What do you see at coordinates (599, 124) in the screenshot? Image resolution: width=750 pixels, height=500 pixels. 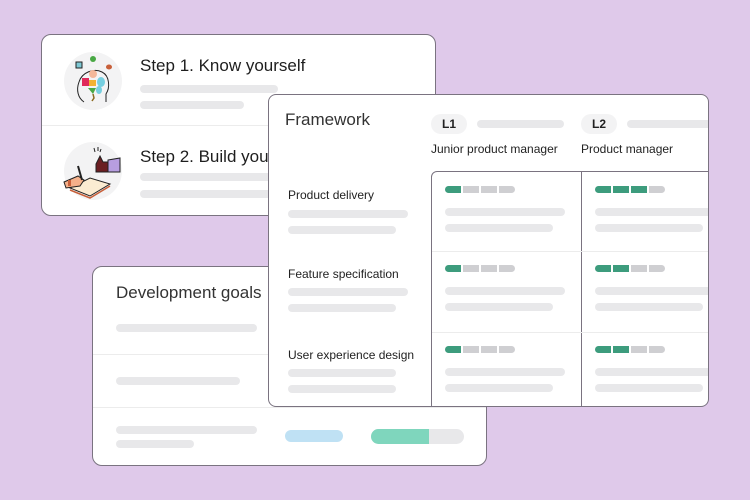 I see `level-badge: L2` at bounding box center [599, 124].